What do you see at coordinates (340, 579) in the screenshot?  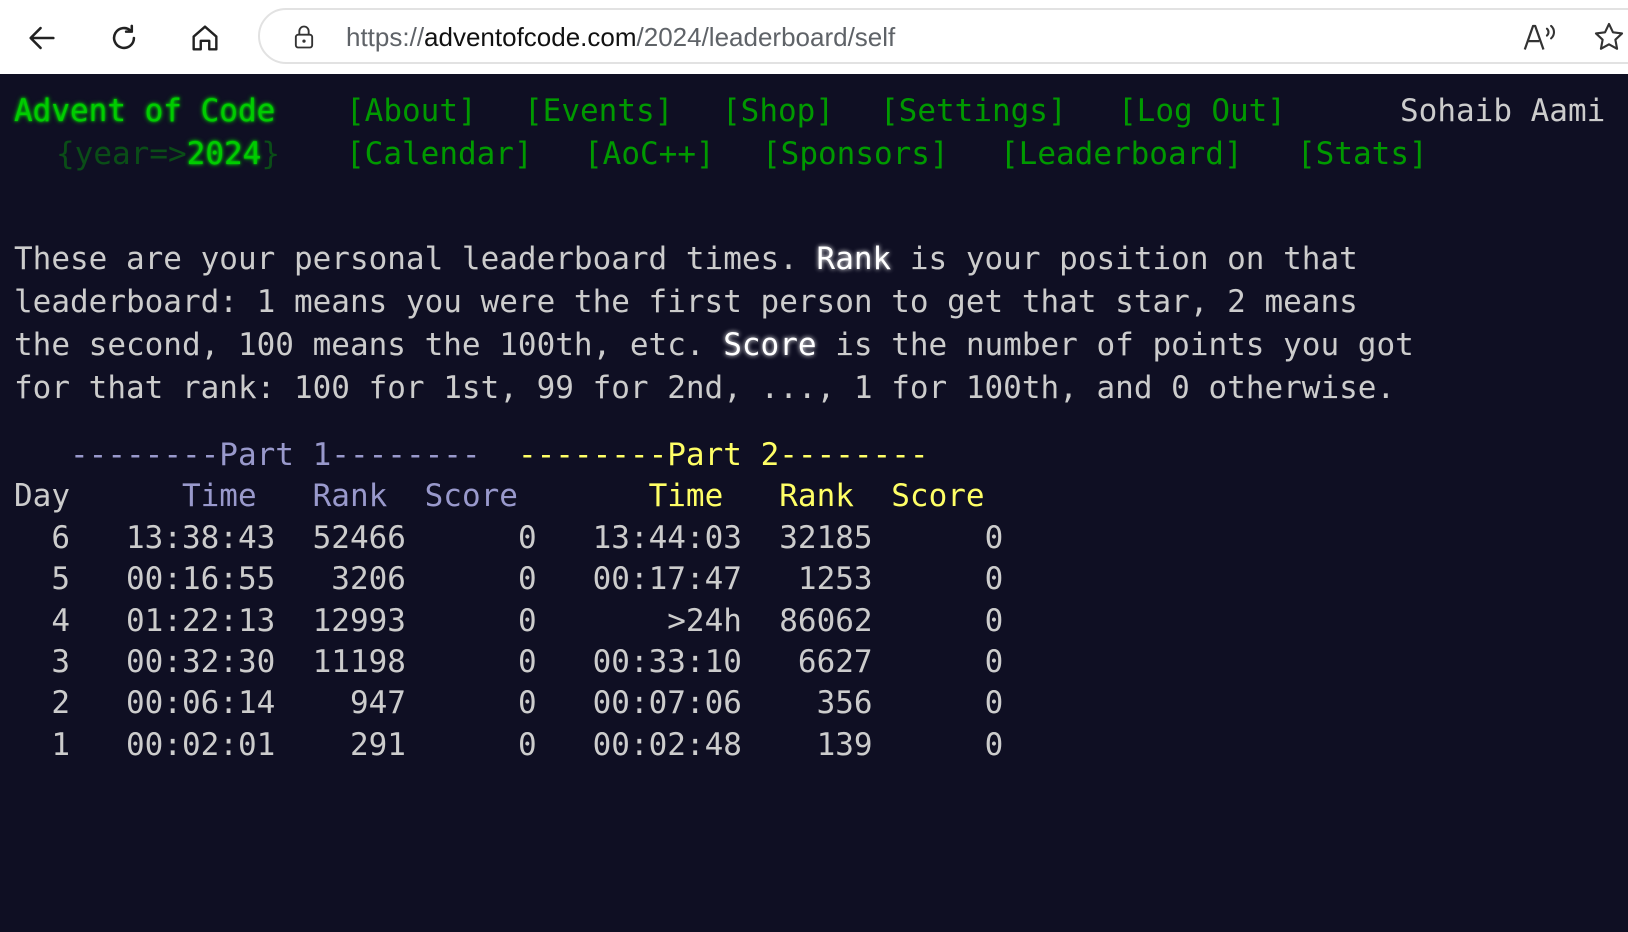 I see `part-1-rank-cell: 3206` at bounding box center [340, 579].